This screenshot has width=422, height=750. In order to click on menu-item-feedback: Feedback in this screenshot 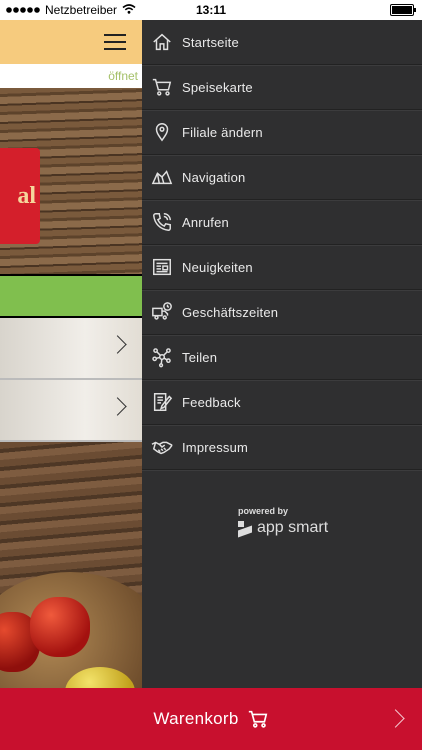, I will do `click(282, 402)`.